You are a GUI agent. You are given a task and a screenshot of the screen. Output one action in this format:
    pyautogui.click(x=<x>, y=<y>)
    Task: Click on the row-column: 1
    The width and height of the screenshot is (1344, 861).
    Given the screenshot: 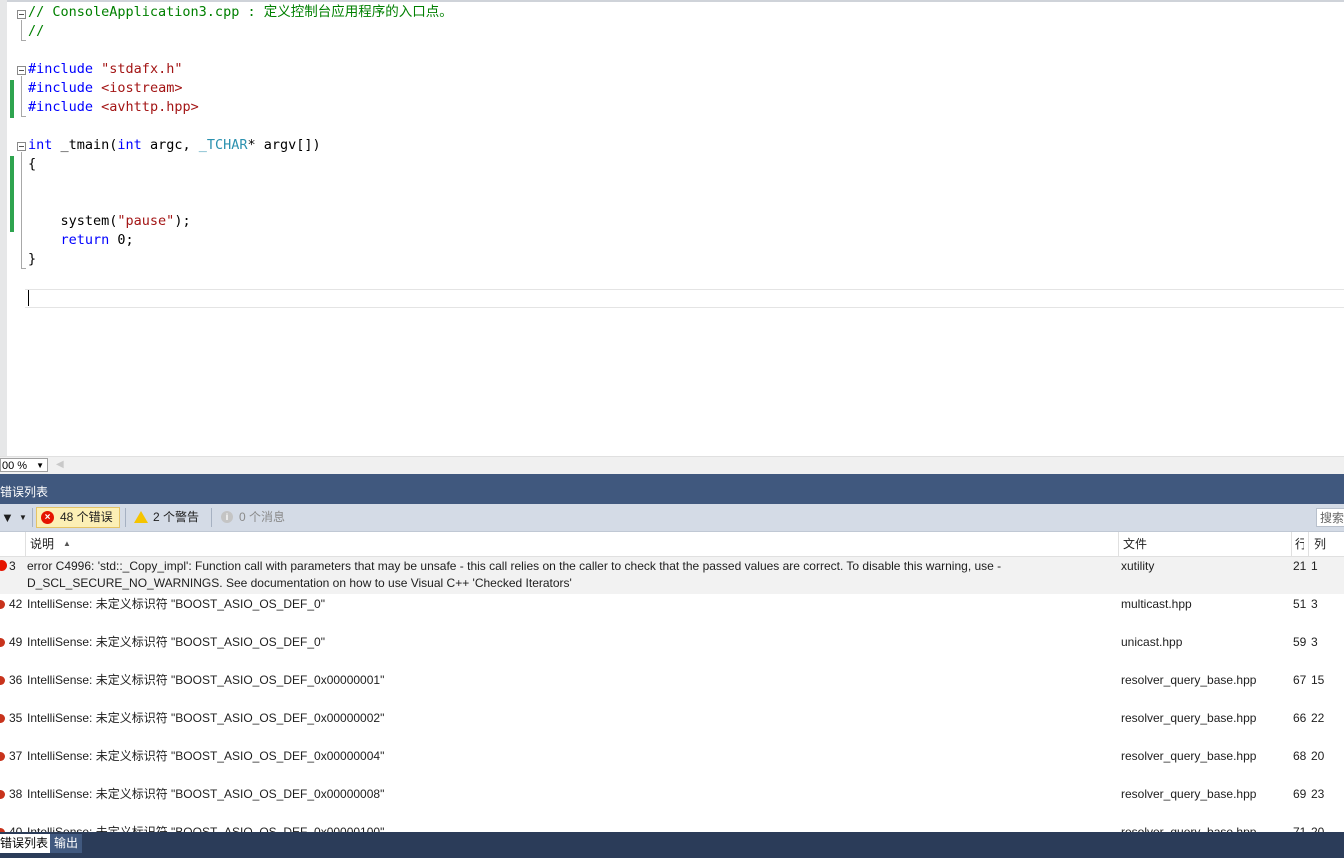 What is the action you would take?
    pyautogui.click(x=1314, y=566)
    